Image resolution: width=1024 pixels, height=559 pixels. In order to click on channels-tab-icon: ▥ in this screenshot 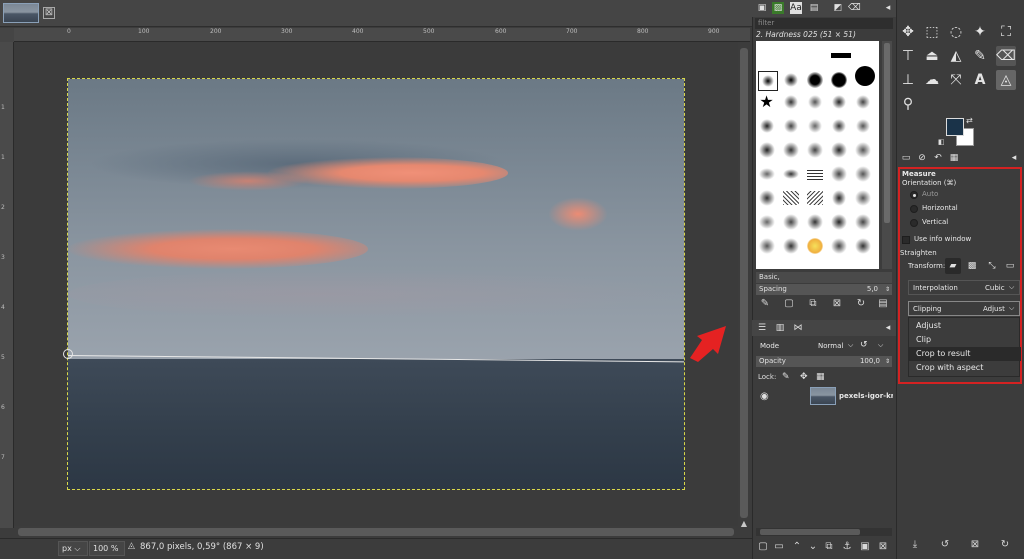, I will do `click(780, 328)`.